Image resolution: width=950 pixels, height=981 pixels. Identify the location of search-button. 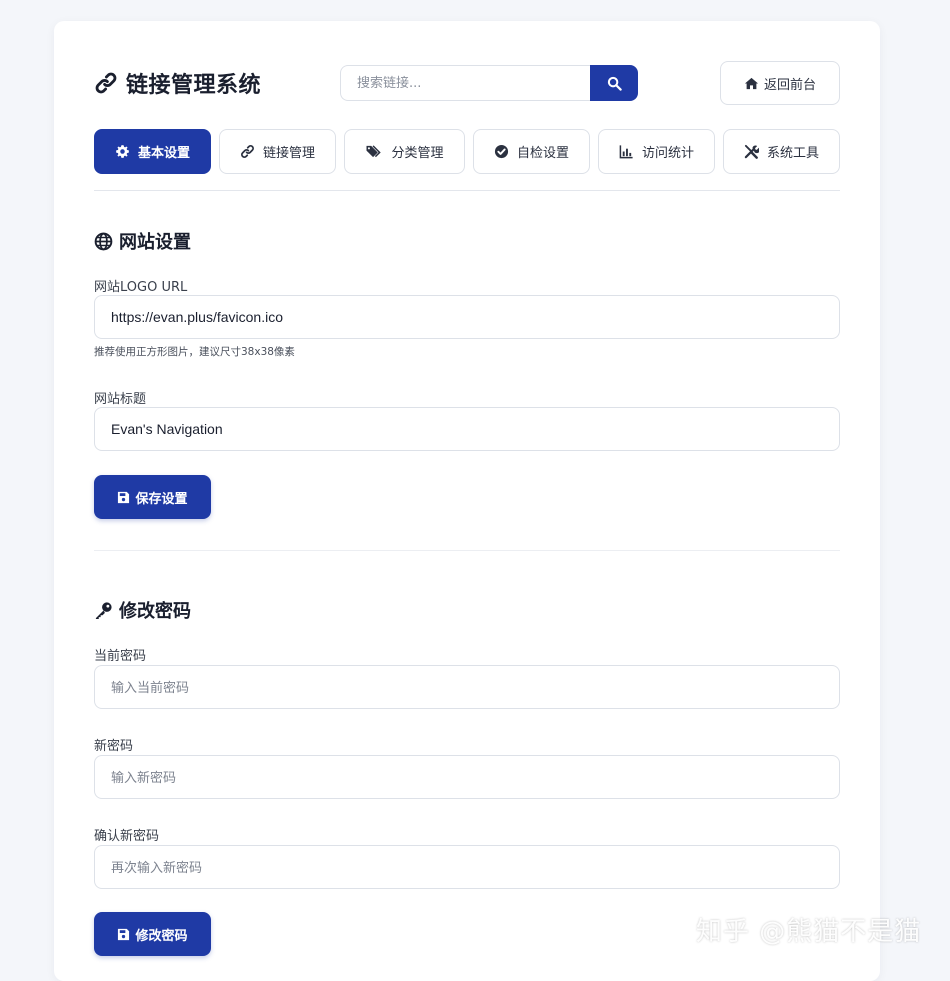
(614, 83).